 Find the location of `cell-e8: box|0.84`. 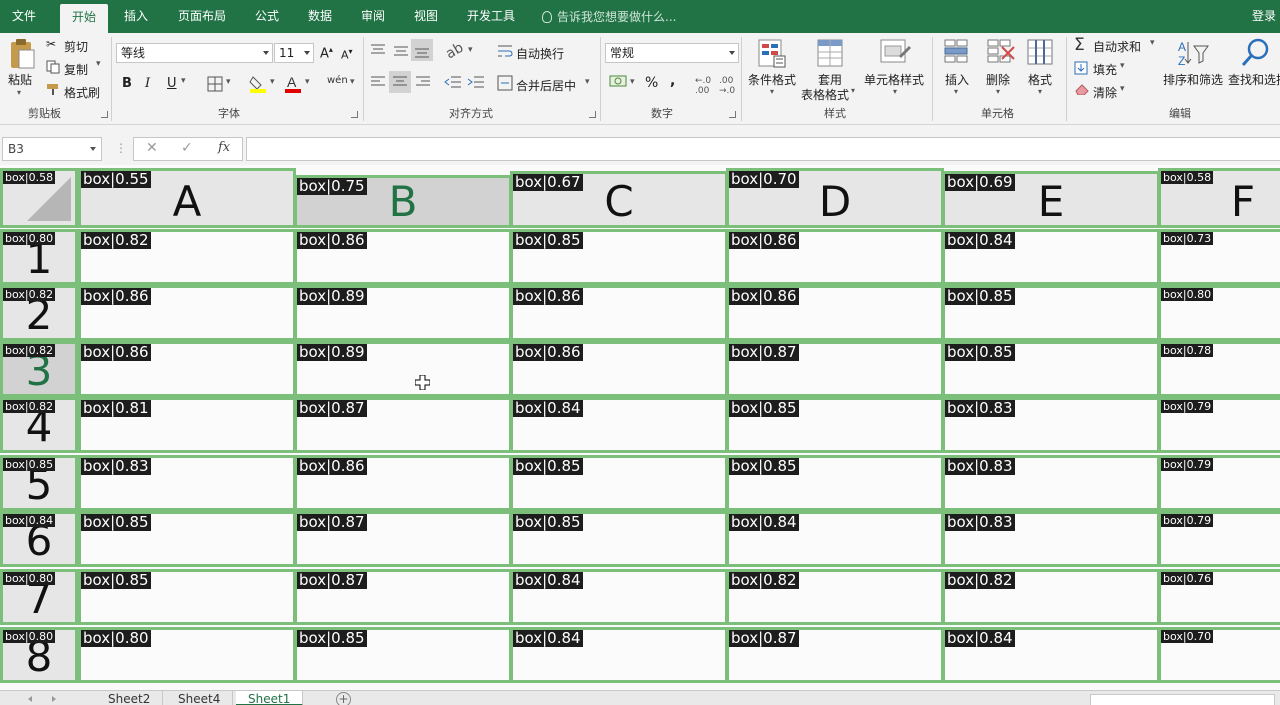

cell-e8: box|0.84 is located at coordinates (1051, 655).